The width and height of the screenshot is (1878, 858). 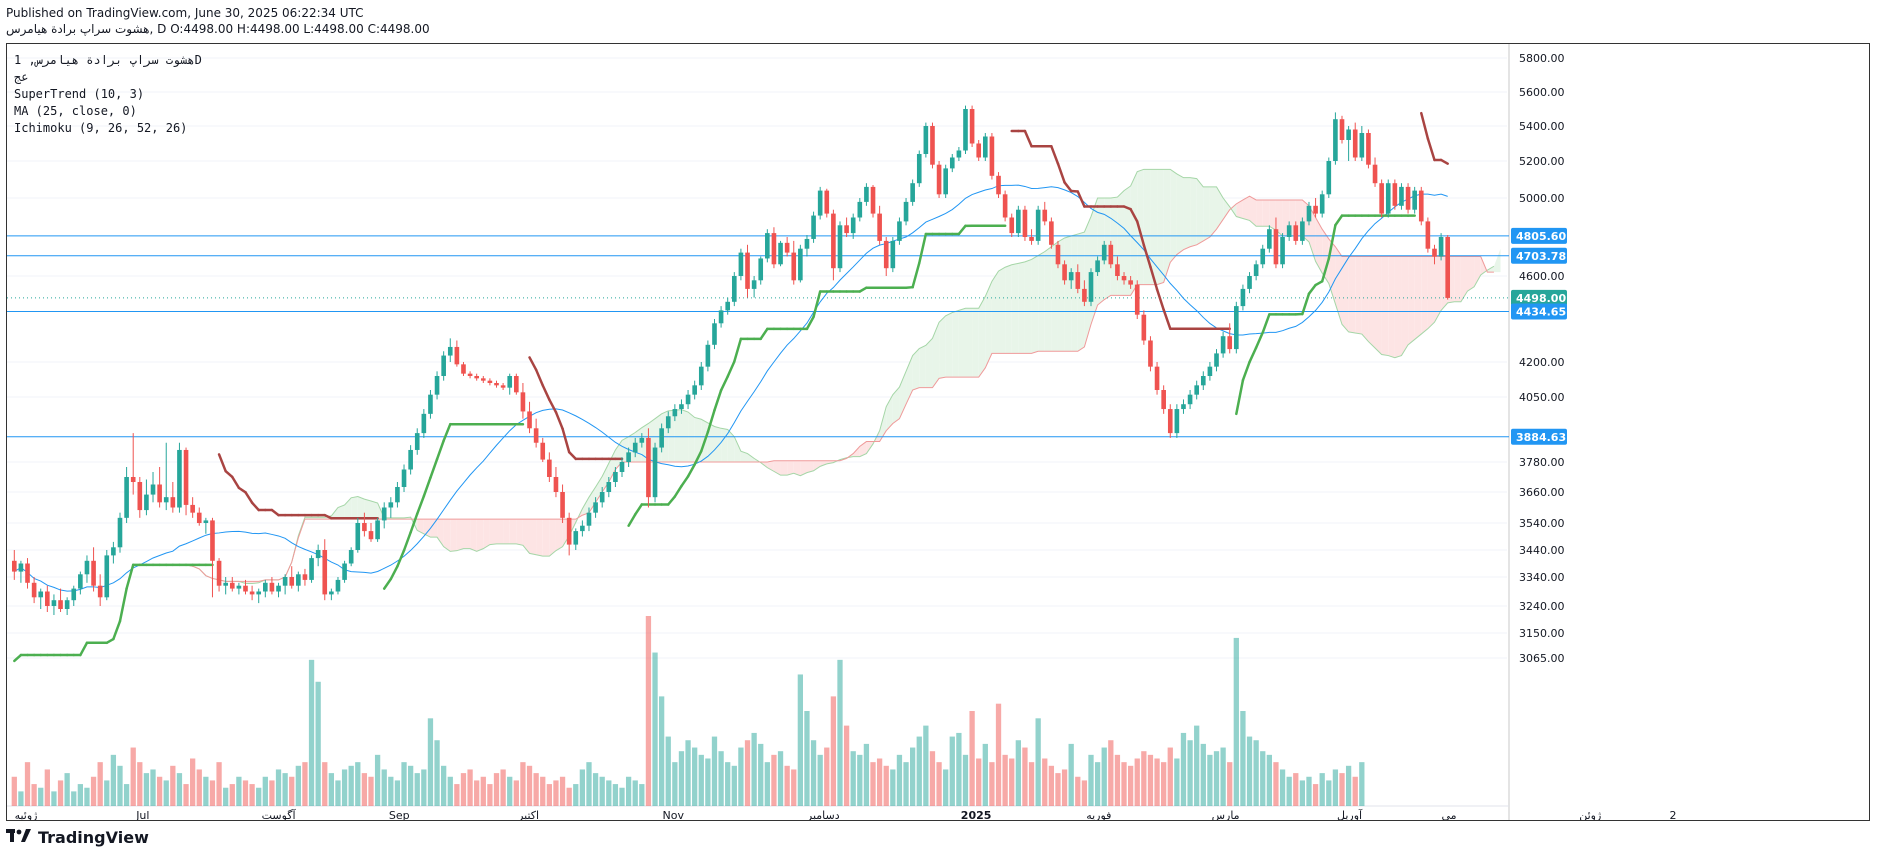 I want to click on legend-indicator-ichimoku: Ichimoku (9, 26, 52, 26), so click(x=108, y=128).